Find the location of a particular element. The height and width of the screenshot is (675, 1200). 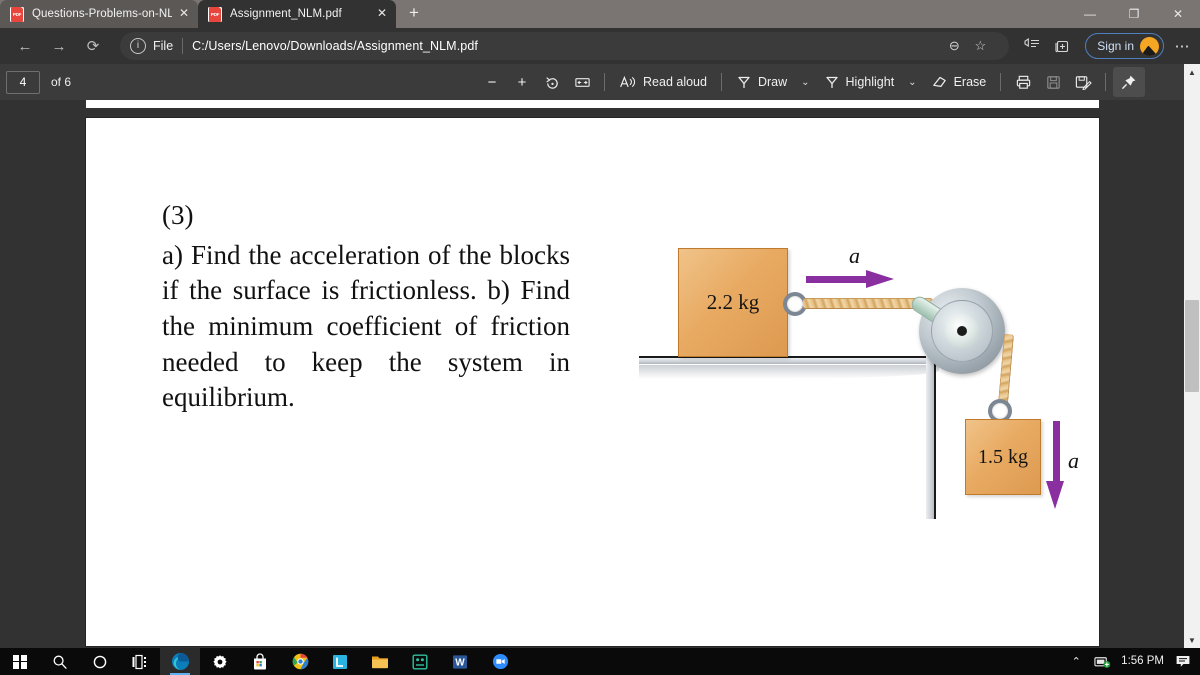

block-2-2kg: 2.2 kg is located at coordinates (733, 302).